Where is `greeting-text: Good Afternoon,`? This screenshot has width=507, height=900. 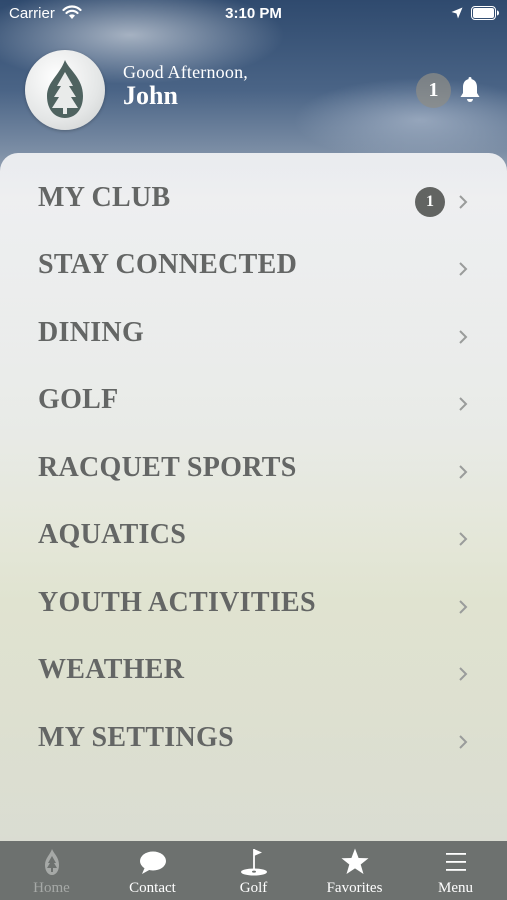
greeting-text: Good Afternoon, is located at coordinates (185, 72).